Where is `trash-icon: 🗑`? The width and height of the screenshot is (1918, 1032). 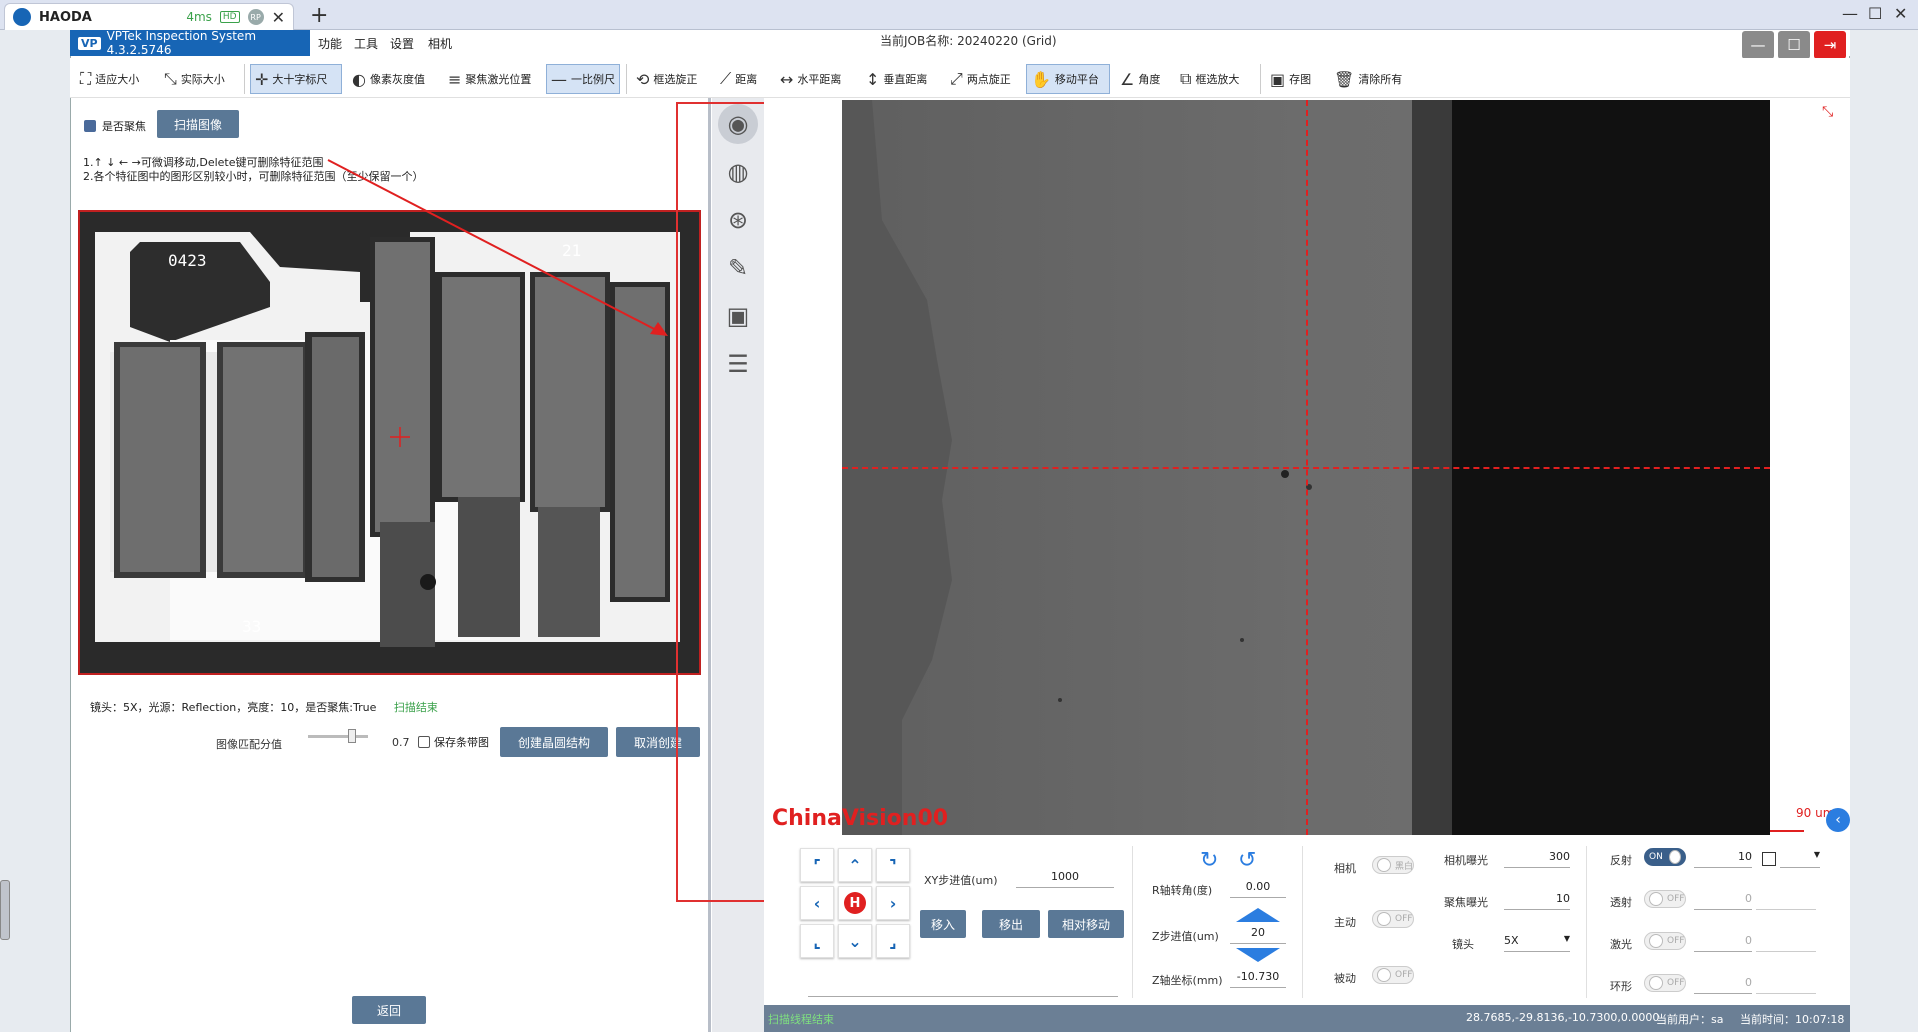 trash-icon: 🗑 is located at coordinates (1344, 79).